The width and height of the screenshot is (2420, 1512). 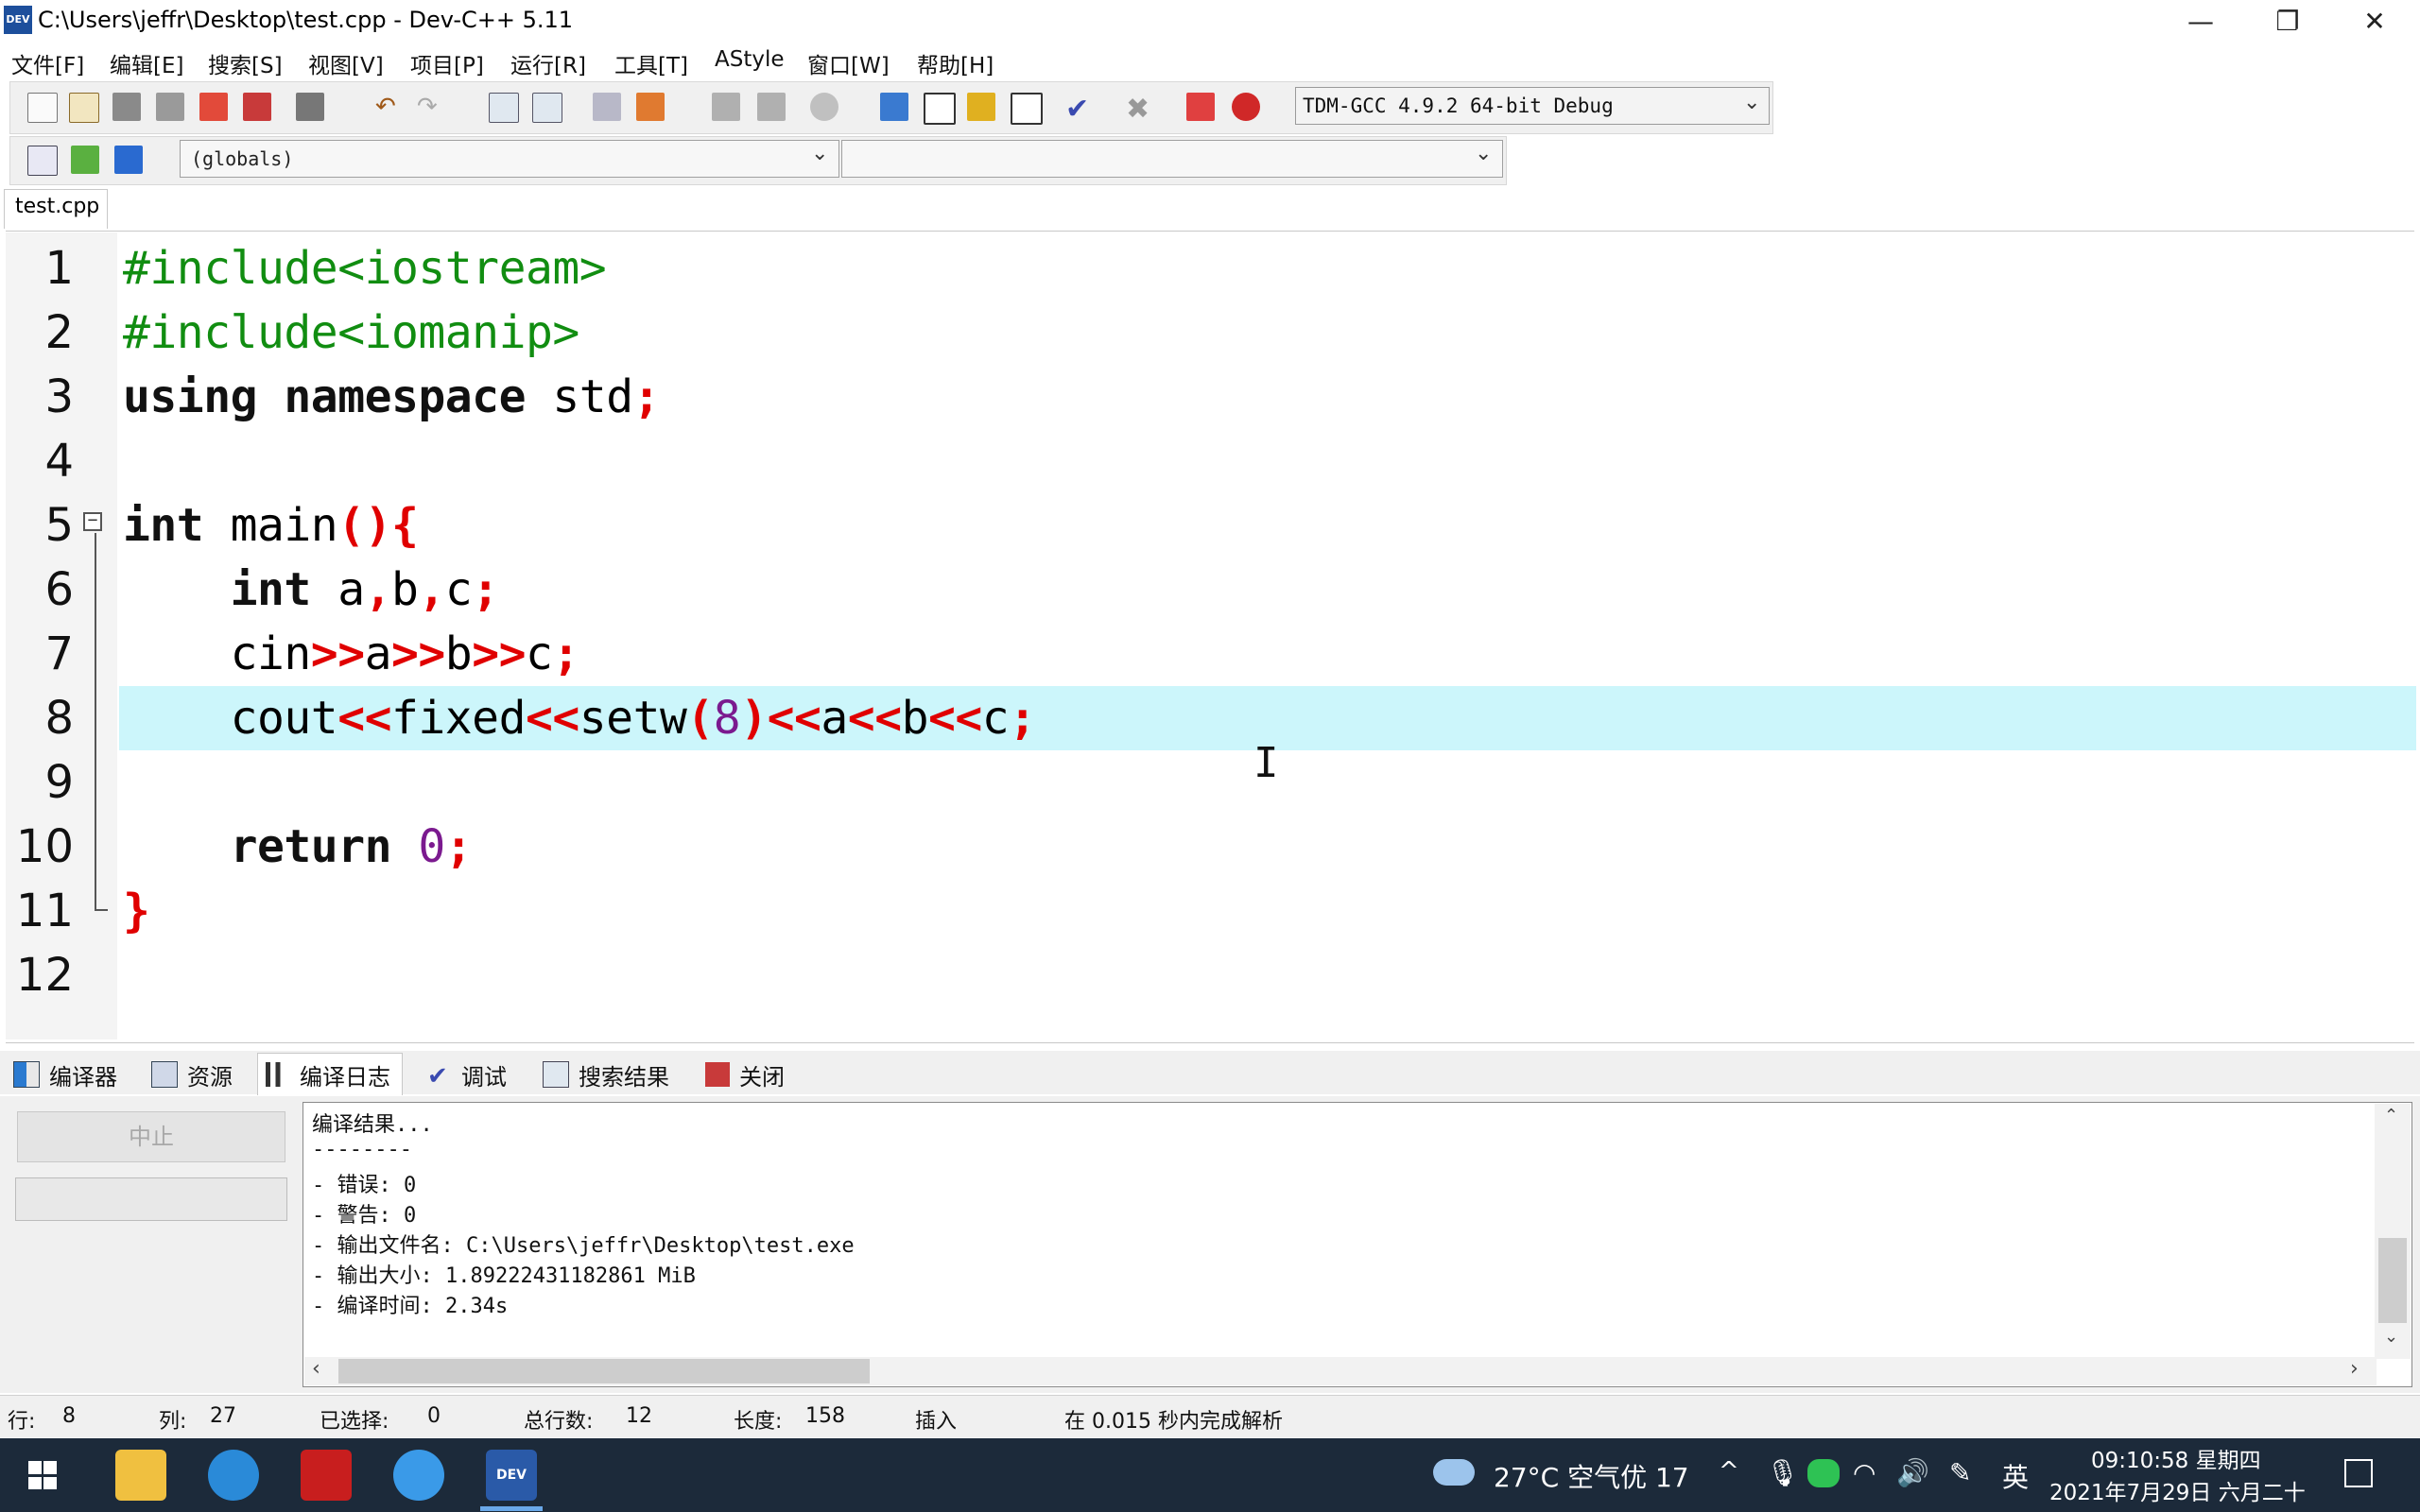 What do you see at coordinates (1454, 1472) in the screenshot?
I see `weather-cloud-icon` at bounding box center [1454, 1472].